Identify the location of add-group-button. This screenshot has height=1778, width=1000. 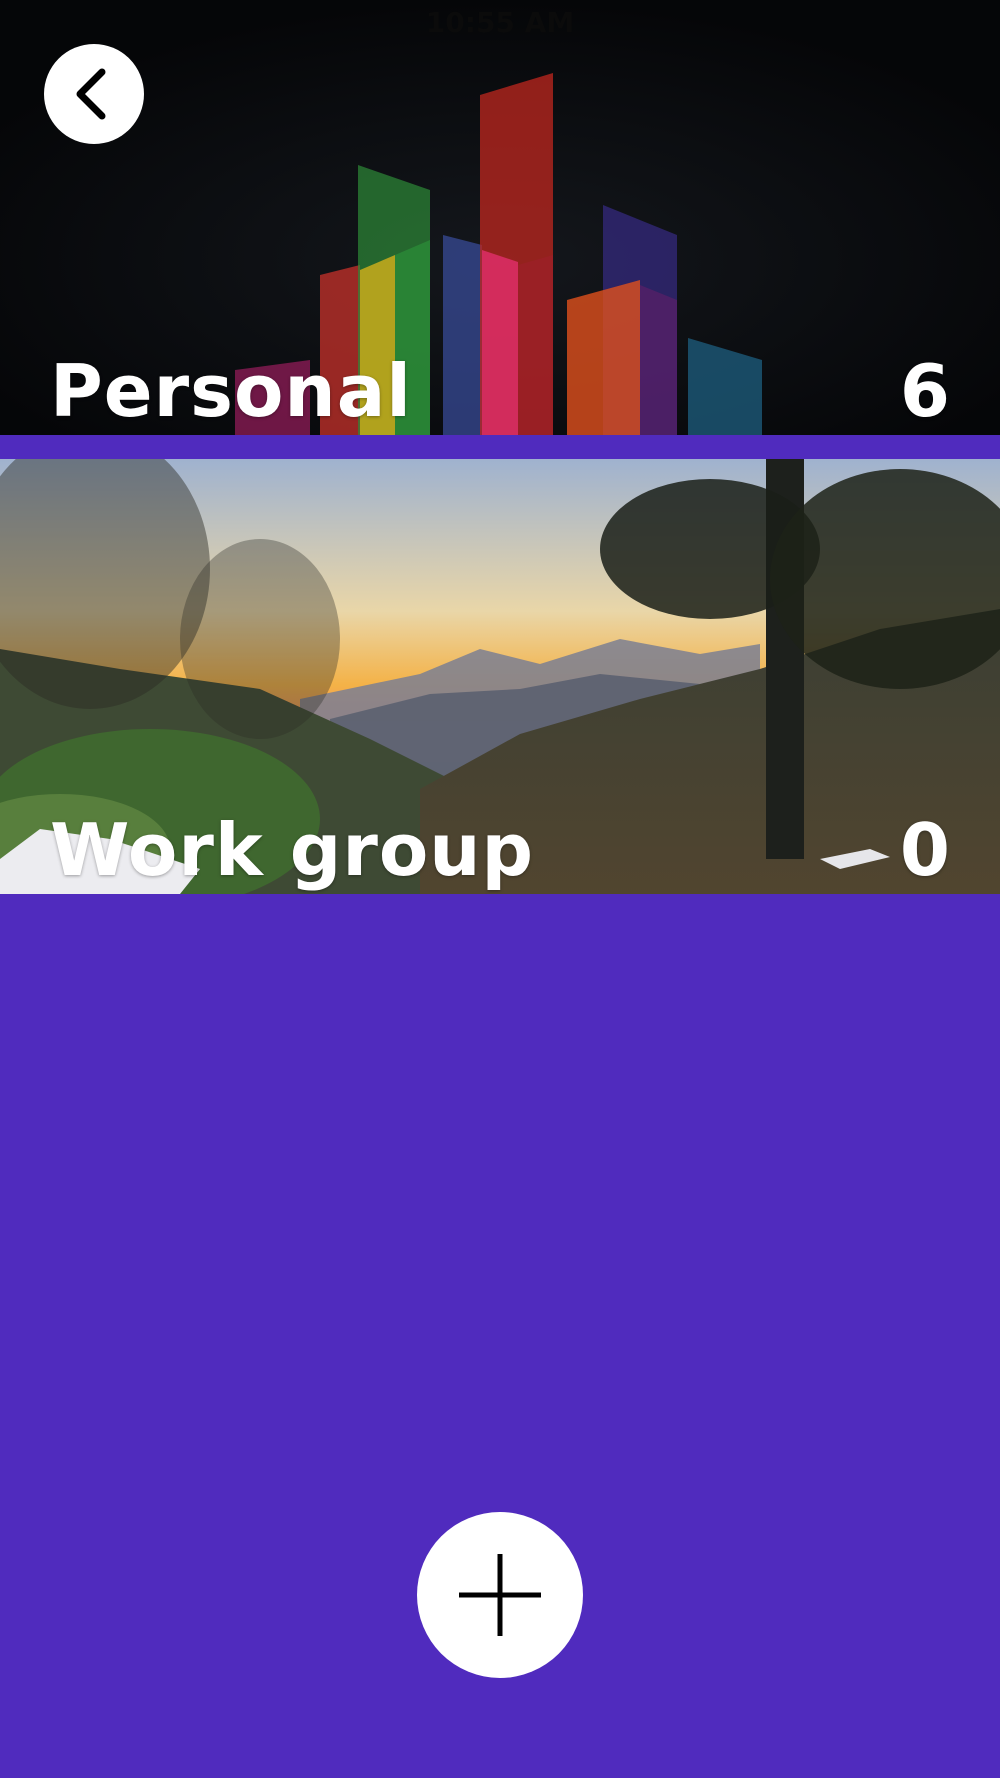
(500, 1595).